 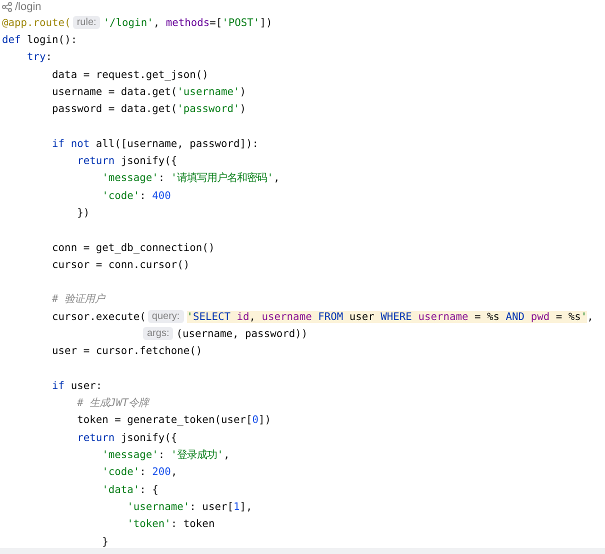 What do you see at coordinates (28, 7) in the screenshot?
I see `breadcrumb-path: /login` at bounding box center [28, 7].